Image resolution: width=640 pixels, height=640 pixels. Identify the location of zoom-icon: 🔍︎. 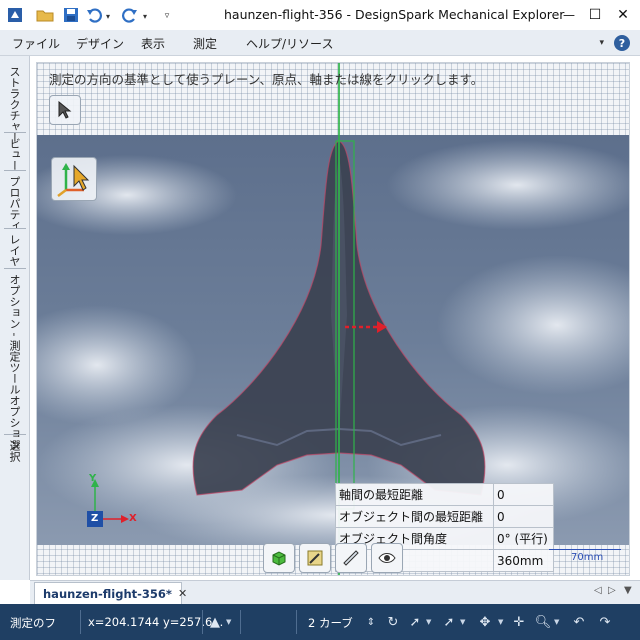
(543, 622).